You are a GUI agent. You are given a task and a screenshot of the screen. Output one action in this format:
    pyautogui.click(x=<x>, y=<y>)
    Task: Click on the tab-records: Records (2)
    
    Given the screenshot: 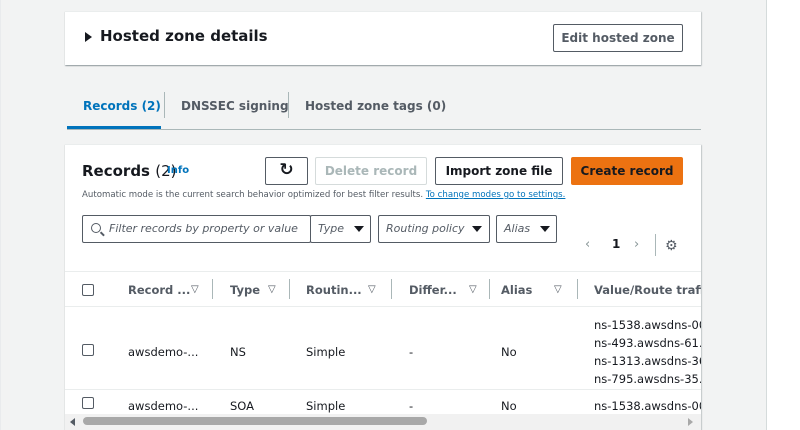 What is the action you would take?
    pyautogui.click(x=122, y=108)
    